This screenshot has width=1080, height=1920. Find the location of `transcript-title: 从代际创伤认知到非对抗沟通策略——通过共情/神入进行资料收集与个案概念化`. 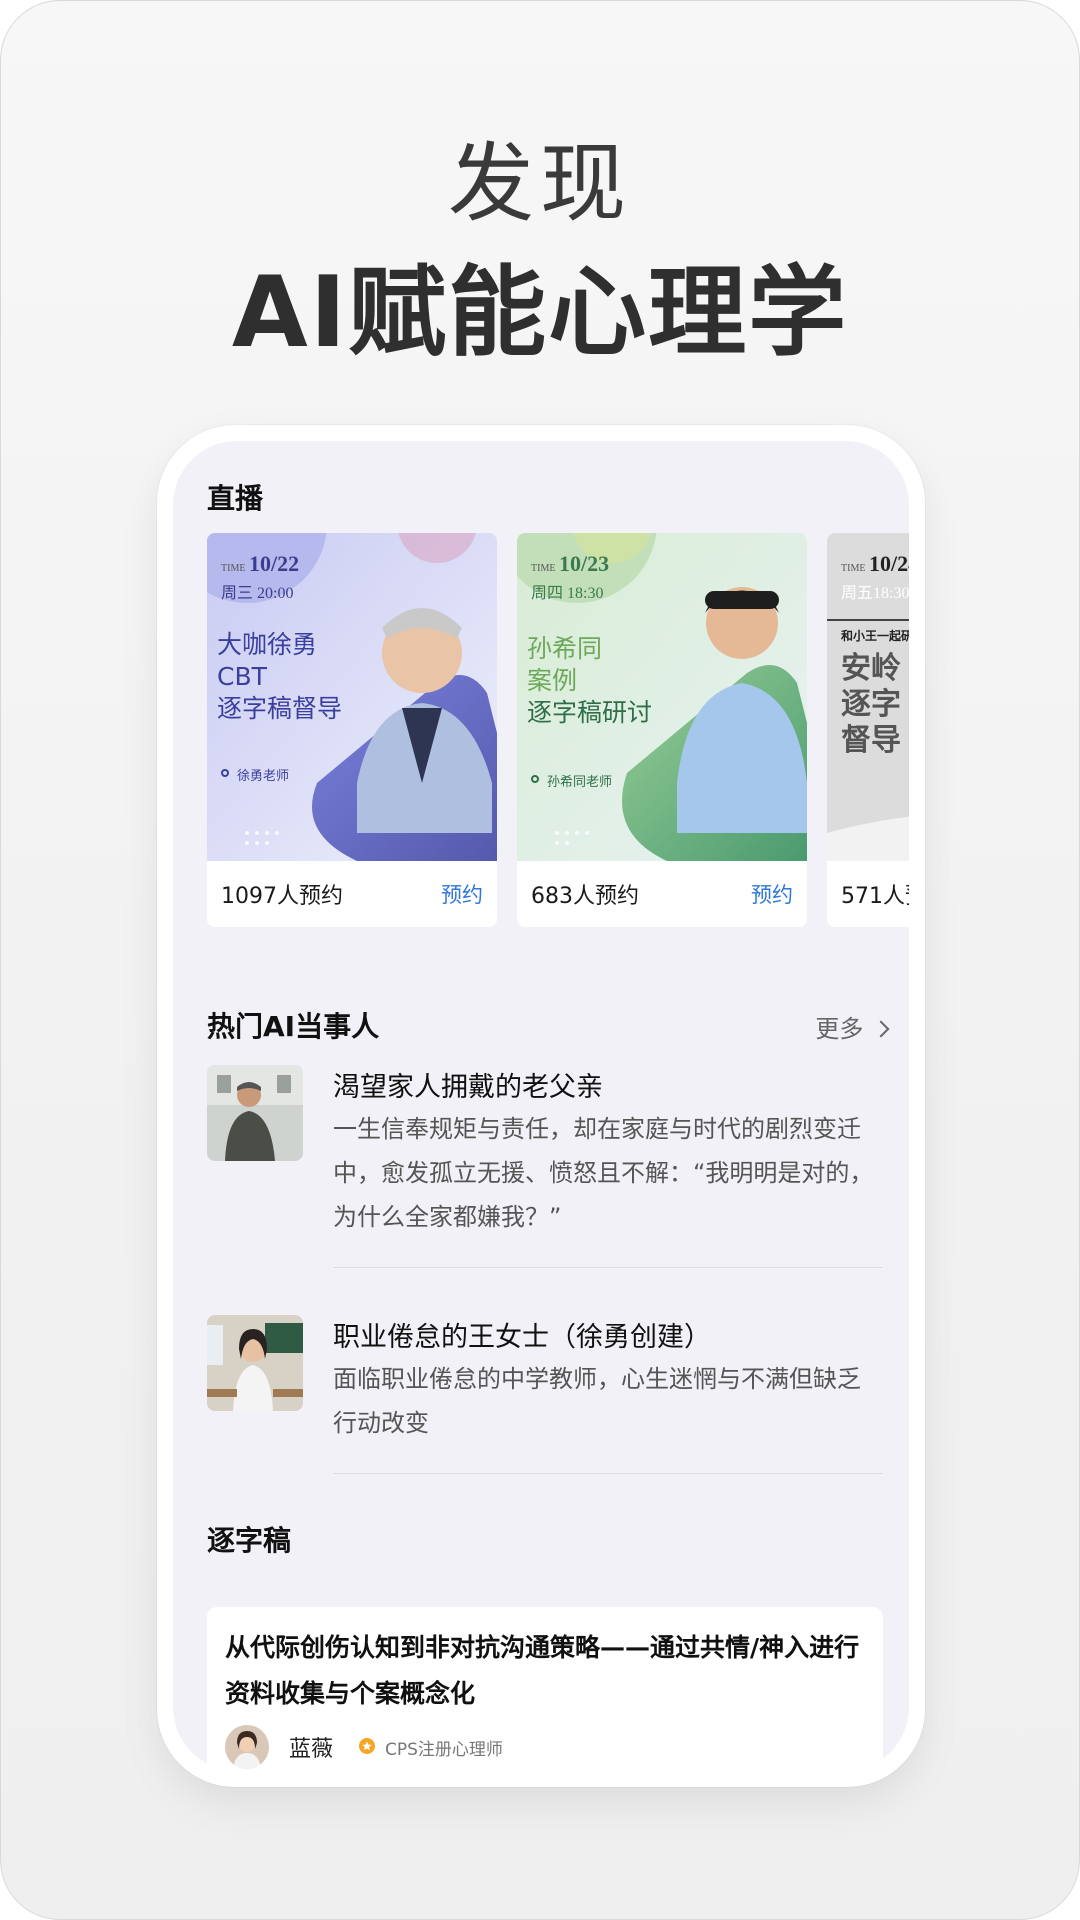

transcript-title: 从代际创伤认知到非对抗沟通策略——通过共情/神入进行资料收集与个案概念化 is located at coordinates (542, 1670).